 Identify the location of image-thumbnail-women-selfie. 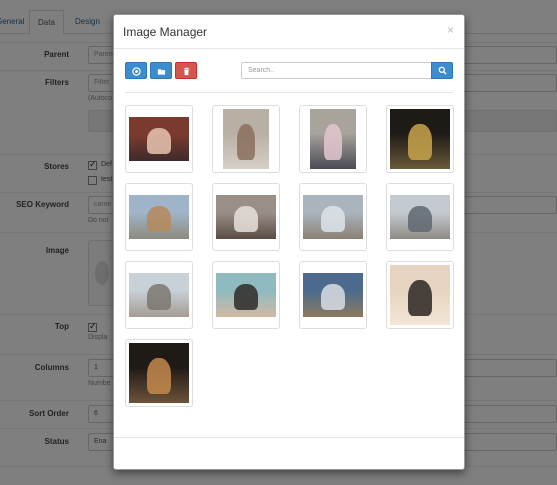
(420, 295).